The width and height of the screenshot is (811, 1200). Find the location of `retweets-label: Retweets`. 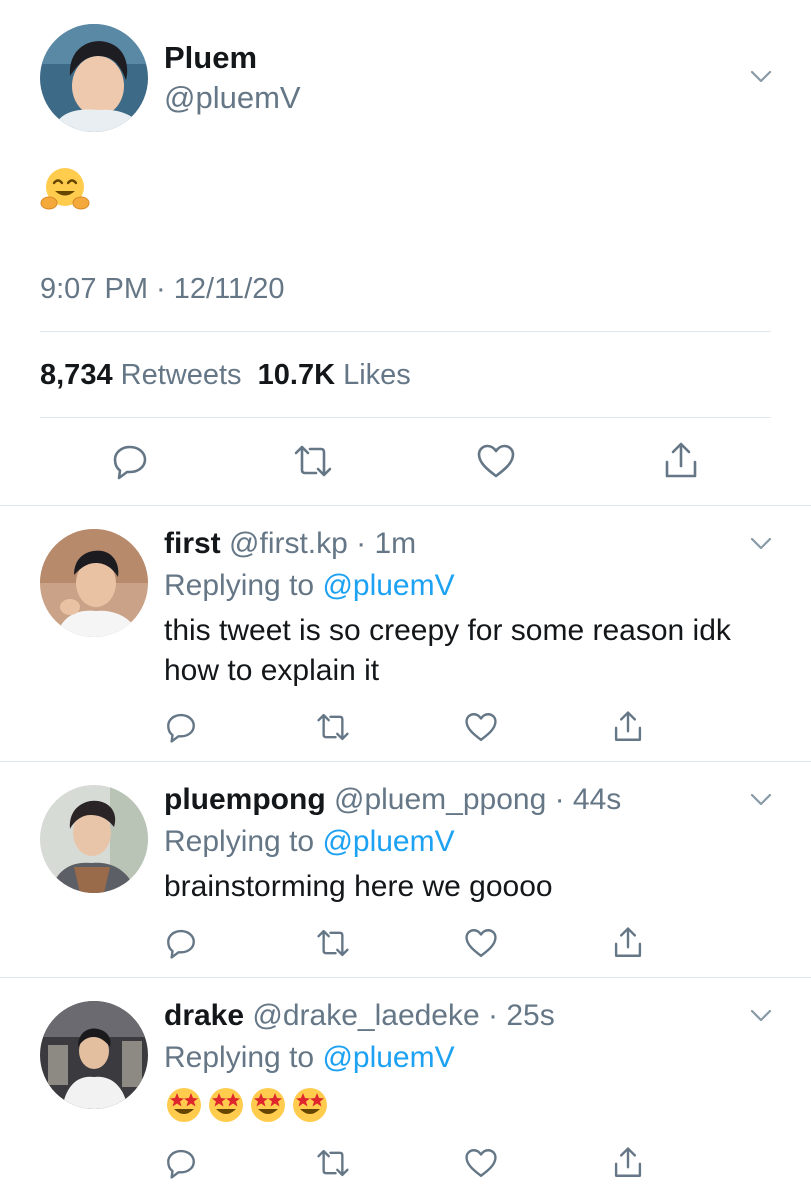

retweets-label: Retweets is located at coordinates (181, 375).